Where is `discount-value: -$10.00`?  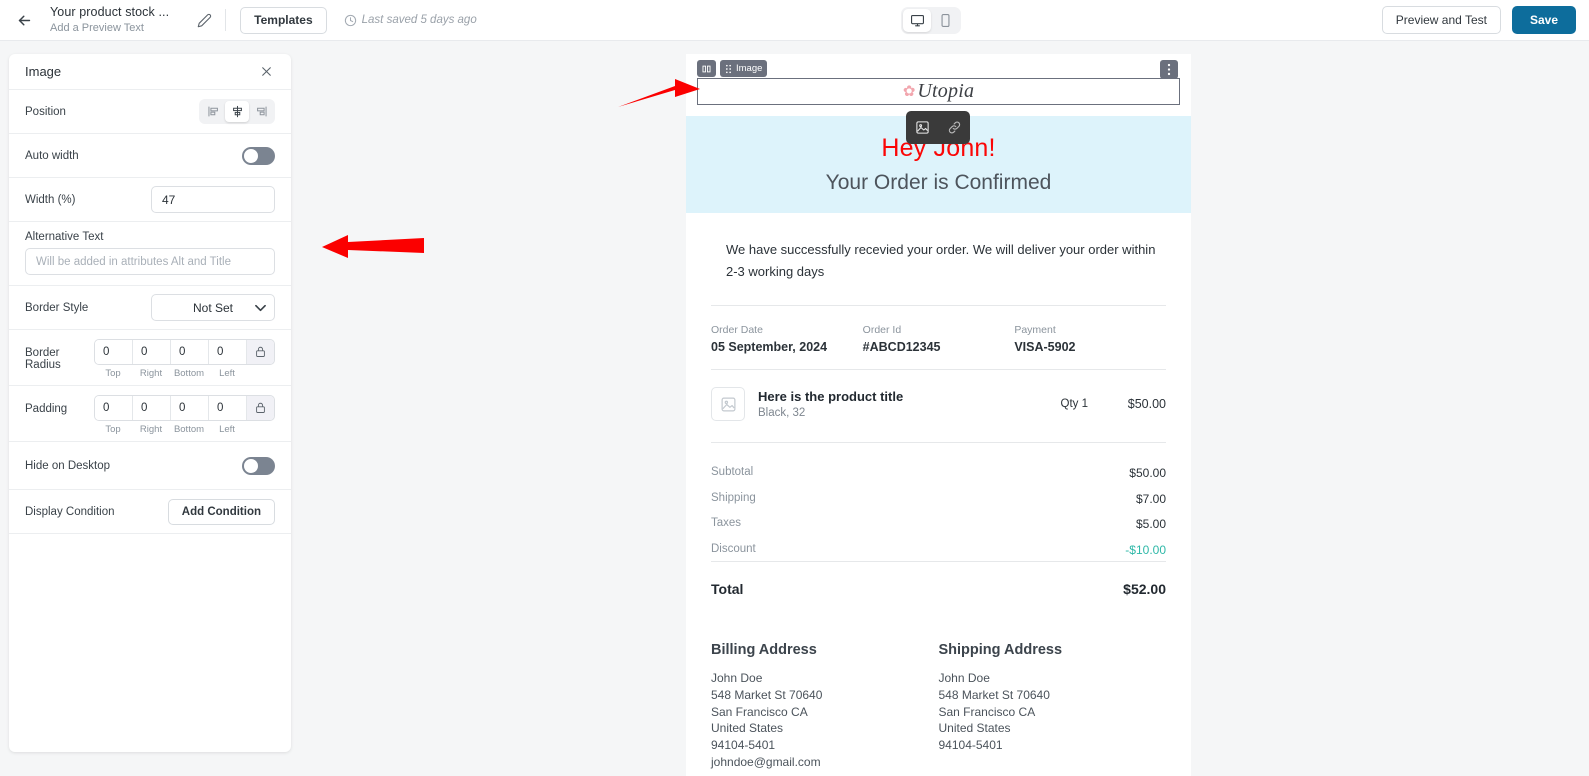 discount-value: -$10.00 is located at coordinates (1145, 549).